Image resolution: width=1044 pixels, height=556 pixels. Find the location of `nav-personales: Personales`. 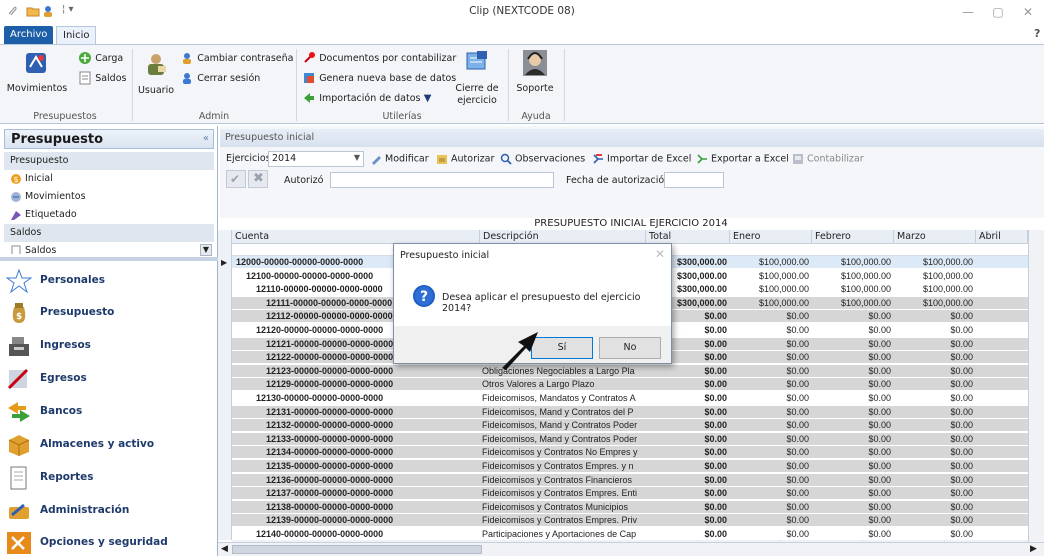

nav-personales: Personales is located at coordinates (109, 280).